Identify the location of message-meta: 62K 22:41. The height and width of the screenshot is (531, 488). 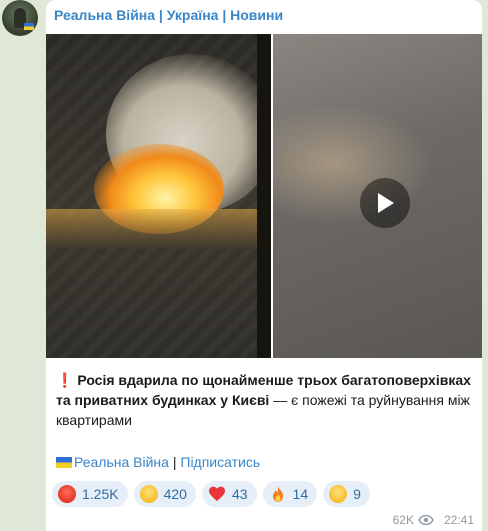
(433, 520).